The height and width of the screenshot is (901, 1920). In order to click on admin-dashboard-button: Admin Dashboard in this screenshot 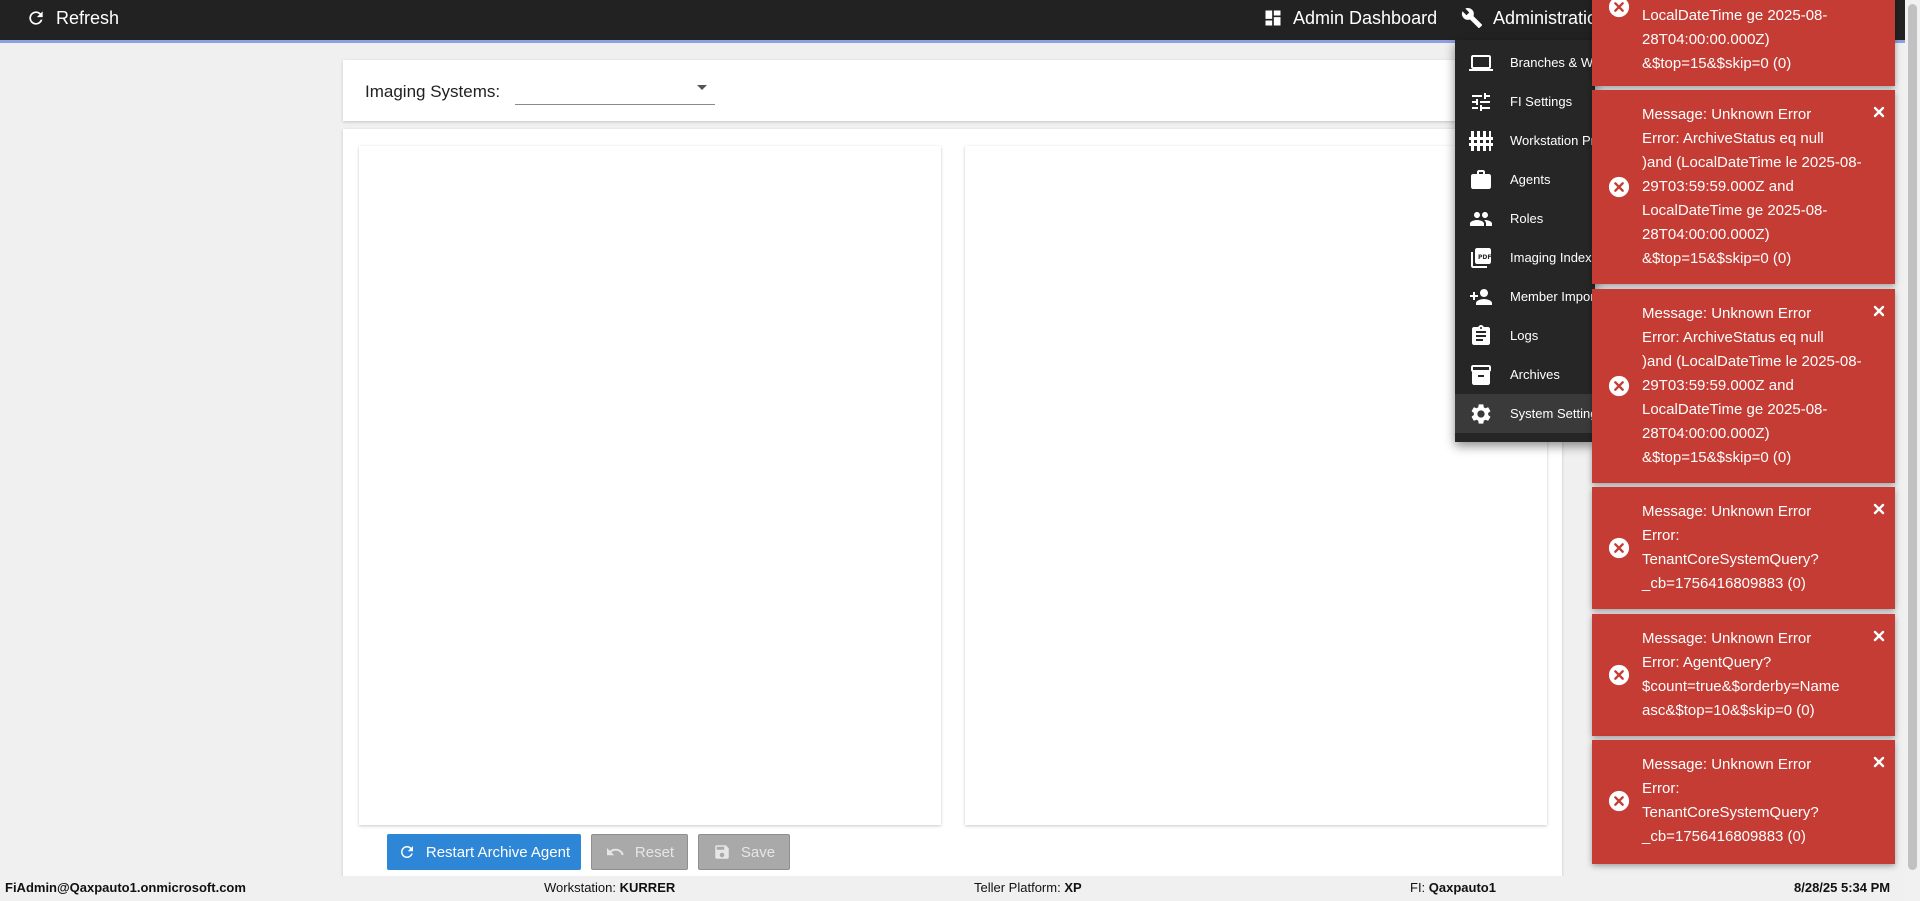, I will do `click(1350, 18)`.